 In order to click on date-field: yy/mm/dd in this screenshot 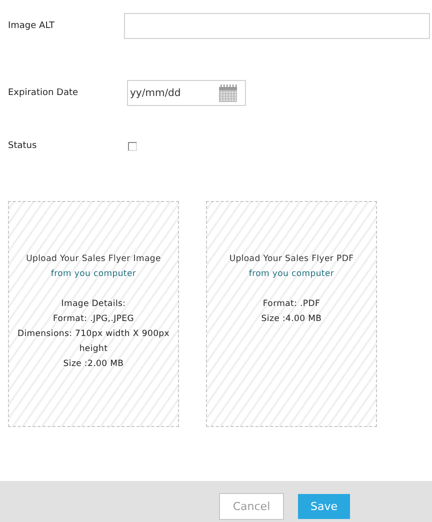, I will do `click(186, 93)`.